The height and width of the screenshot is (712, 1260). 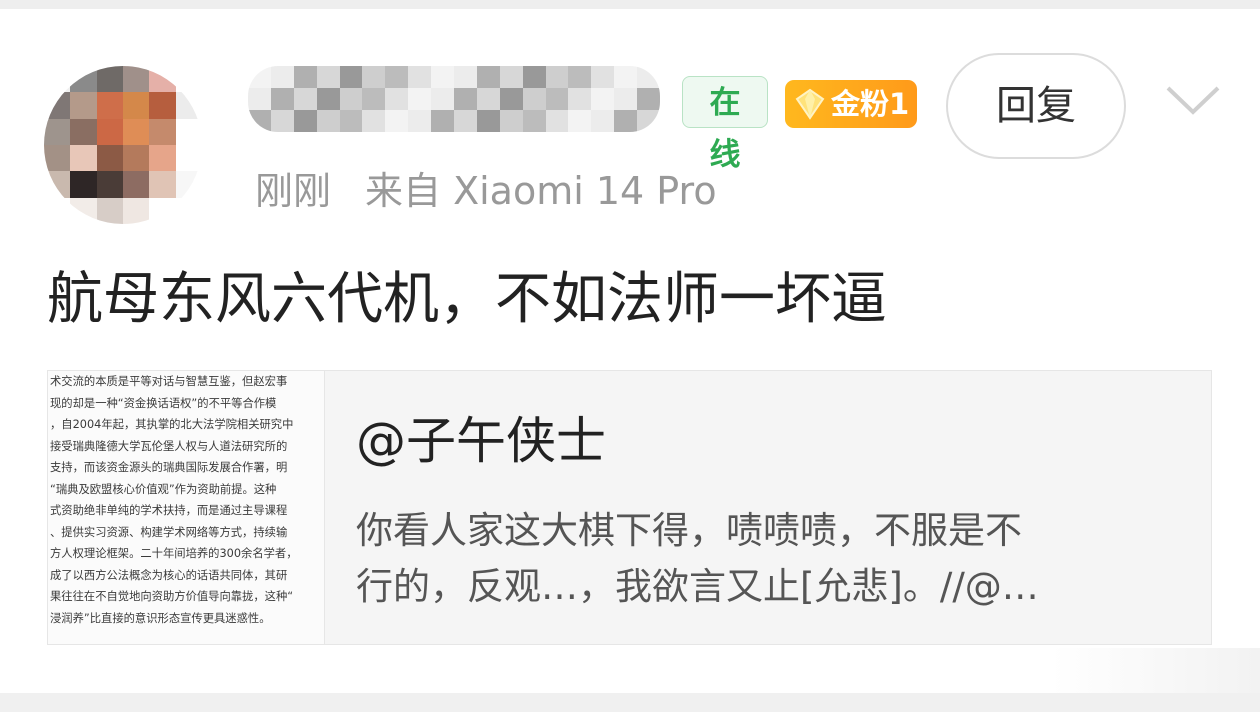 What do you see at coordinates (481, 441) in the screenshot?
I see `quoted-post-handle: @子午侠士` at bounding box center [481, 441].